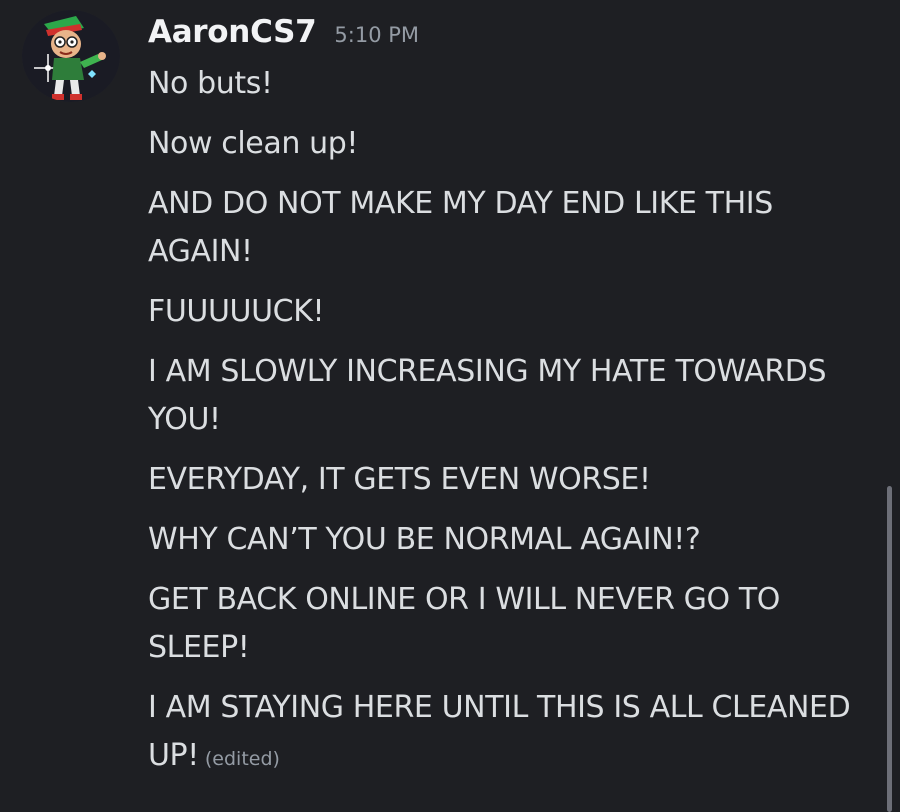  Describe the element at coordinates (210, 83) in the screenshot. I see `message-text: No buts!` at that location.